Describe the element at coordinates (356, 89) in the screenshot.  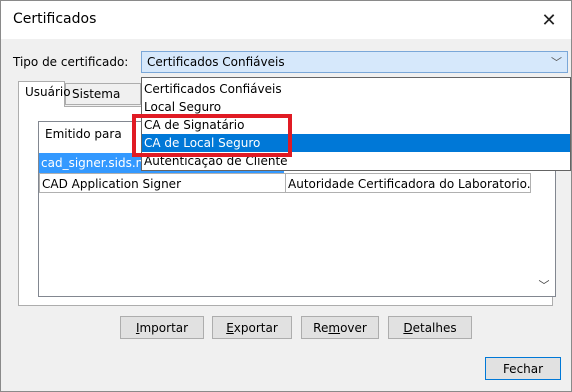
I see `dropdown-option: Certificados Confiáveis` at that location.